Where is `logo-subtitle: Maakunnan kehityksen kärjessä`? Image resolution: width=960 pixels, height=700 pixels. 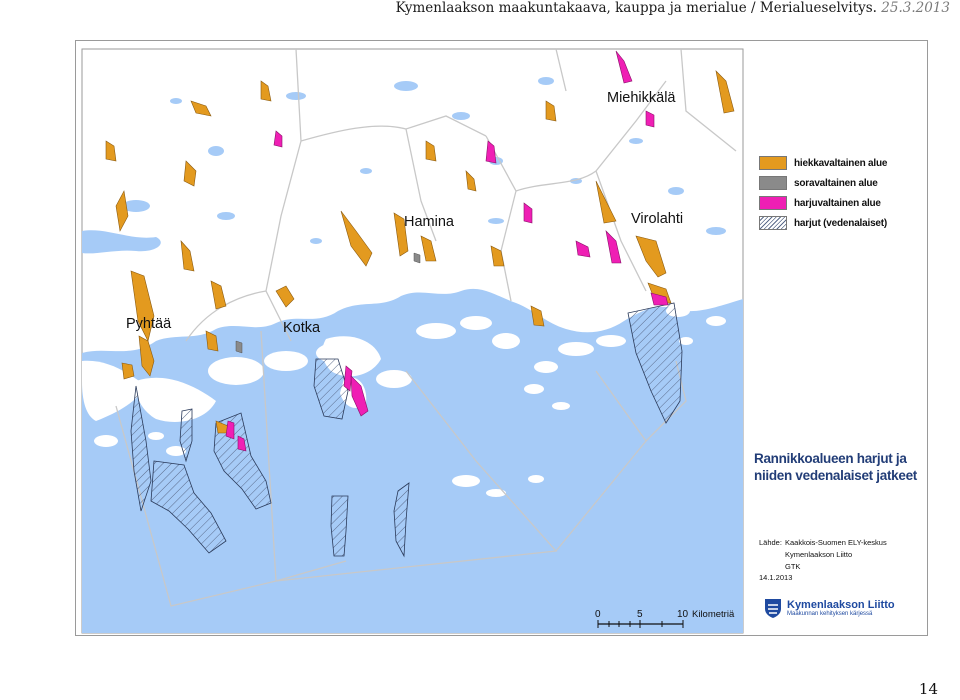 logo-subtitle: Maakunnan kehityksen kärjessä is located at coordinates (830, 614).